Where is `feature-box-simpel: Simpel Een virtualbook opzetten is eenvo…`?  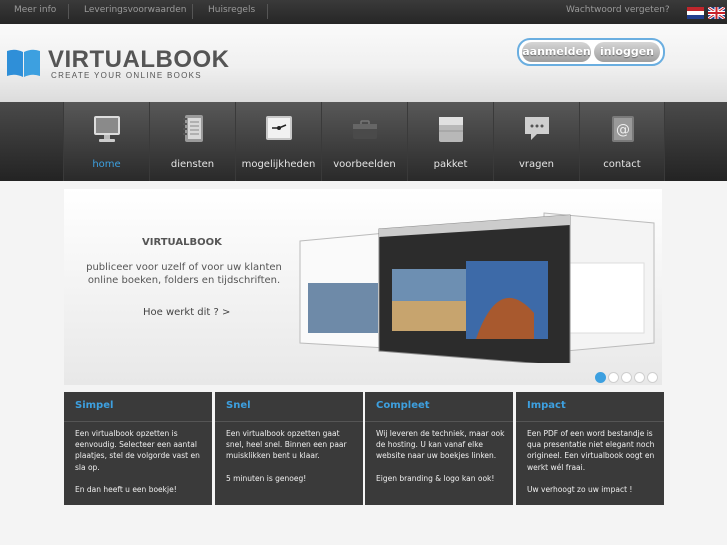 feature-box-simpel: Simpel Een virtualbook opzetten is eenvo… is located at coordinates (138, 448).